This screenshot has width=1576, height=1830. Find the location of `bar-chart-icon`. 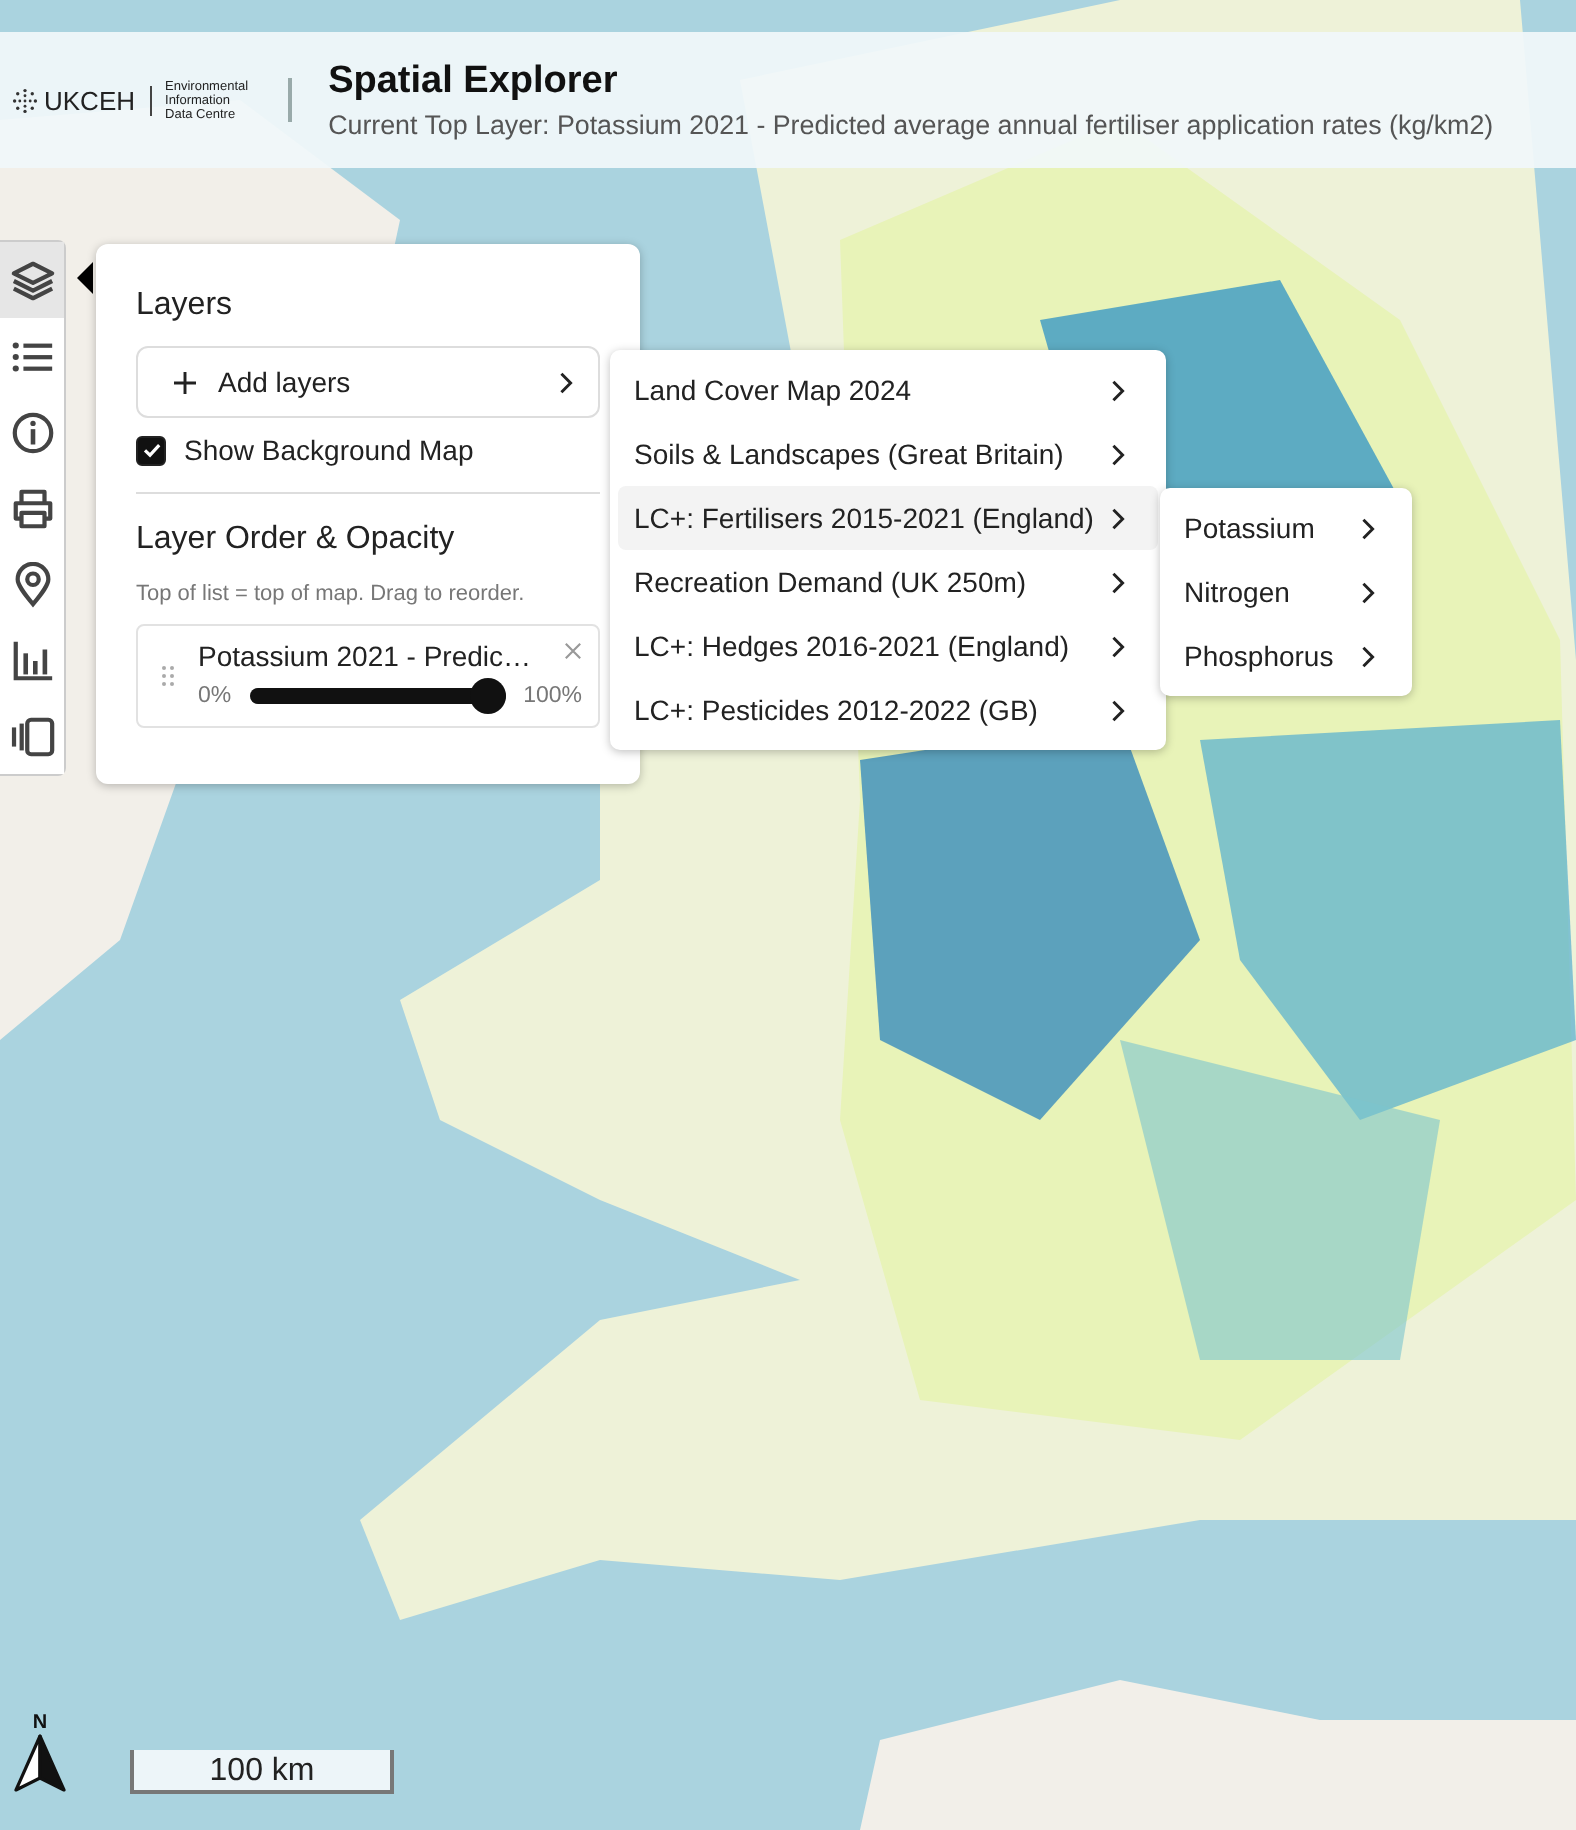

bar-chart-icon is located at coordinates (32, 660).